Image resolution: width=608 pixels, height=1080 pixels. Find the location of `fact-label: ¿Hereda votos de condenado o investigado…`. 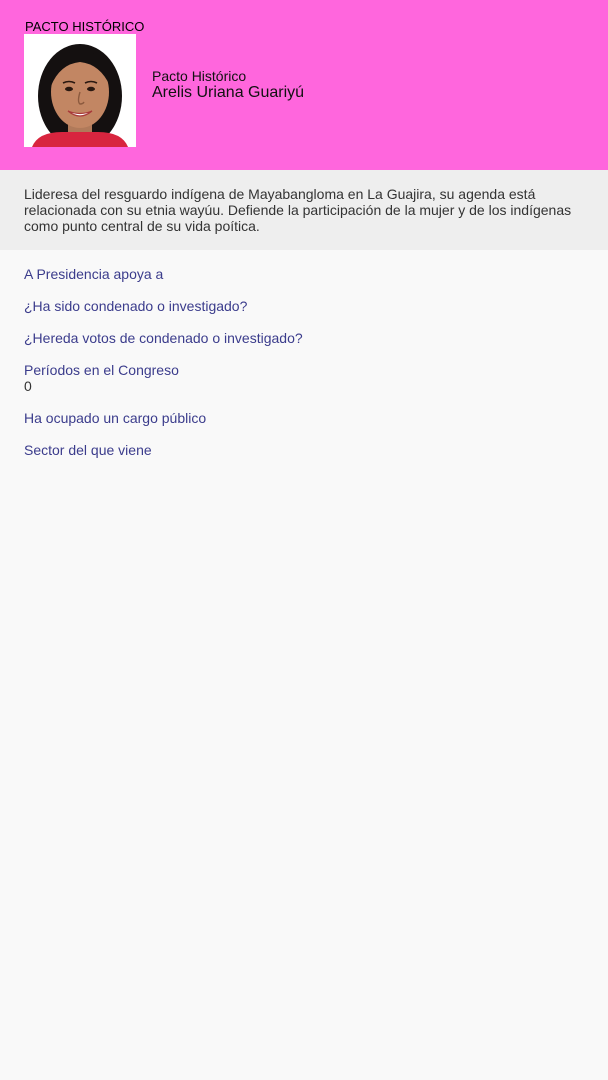

fact-label: ¿Hereda votos de condenado o investigado… is located at coordinates (163, 338).